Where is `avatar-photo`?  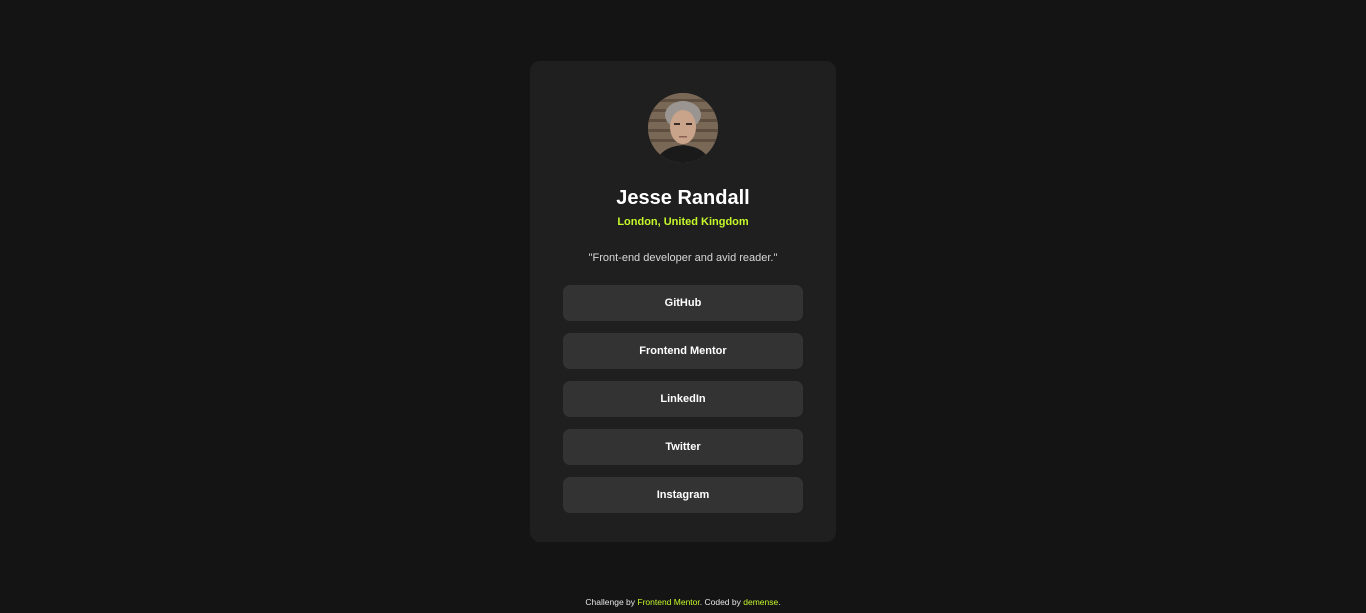
avatar-photo is located at coordinates (683, 128).